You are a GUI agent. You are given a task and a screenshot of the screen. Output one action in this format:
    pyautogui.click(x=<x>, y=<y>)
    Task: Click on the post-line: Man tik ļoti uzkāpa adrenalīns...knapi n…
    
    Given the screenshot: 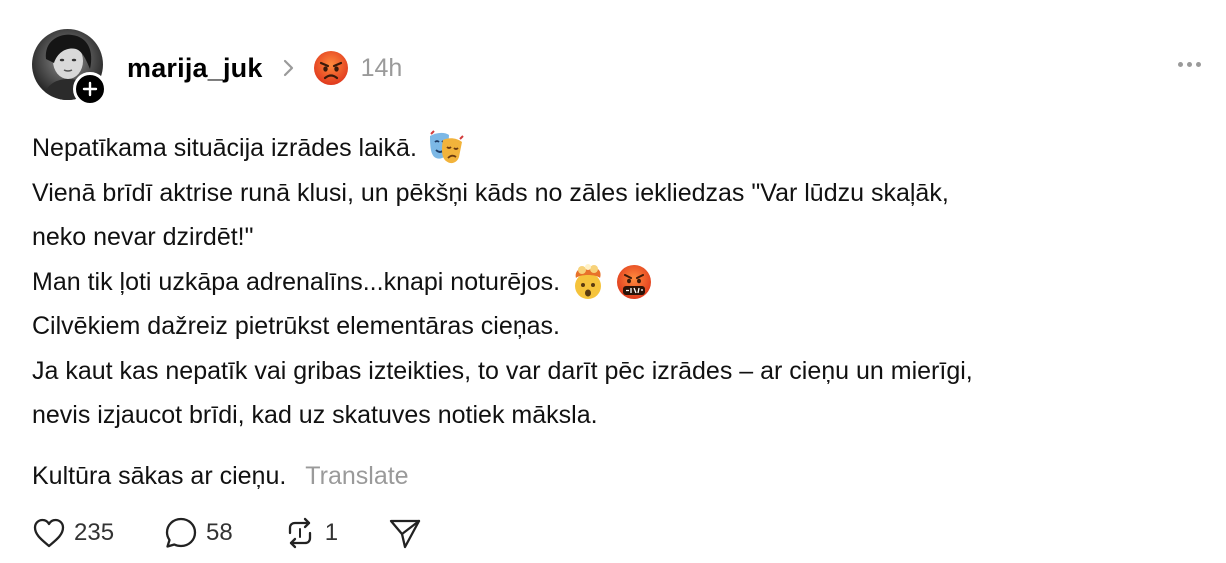 What is the action you would take?
    pyautogui.click(x=617, y=282)
    